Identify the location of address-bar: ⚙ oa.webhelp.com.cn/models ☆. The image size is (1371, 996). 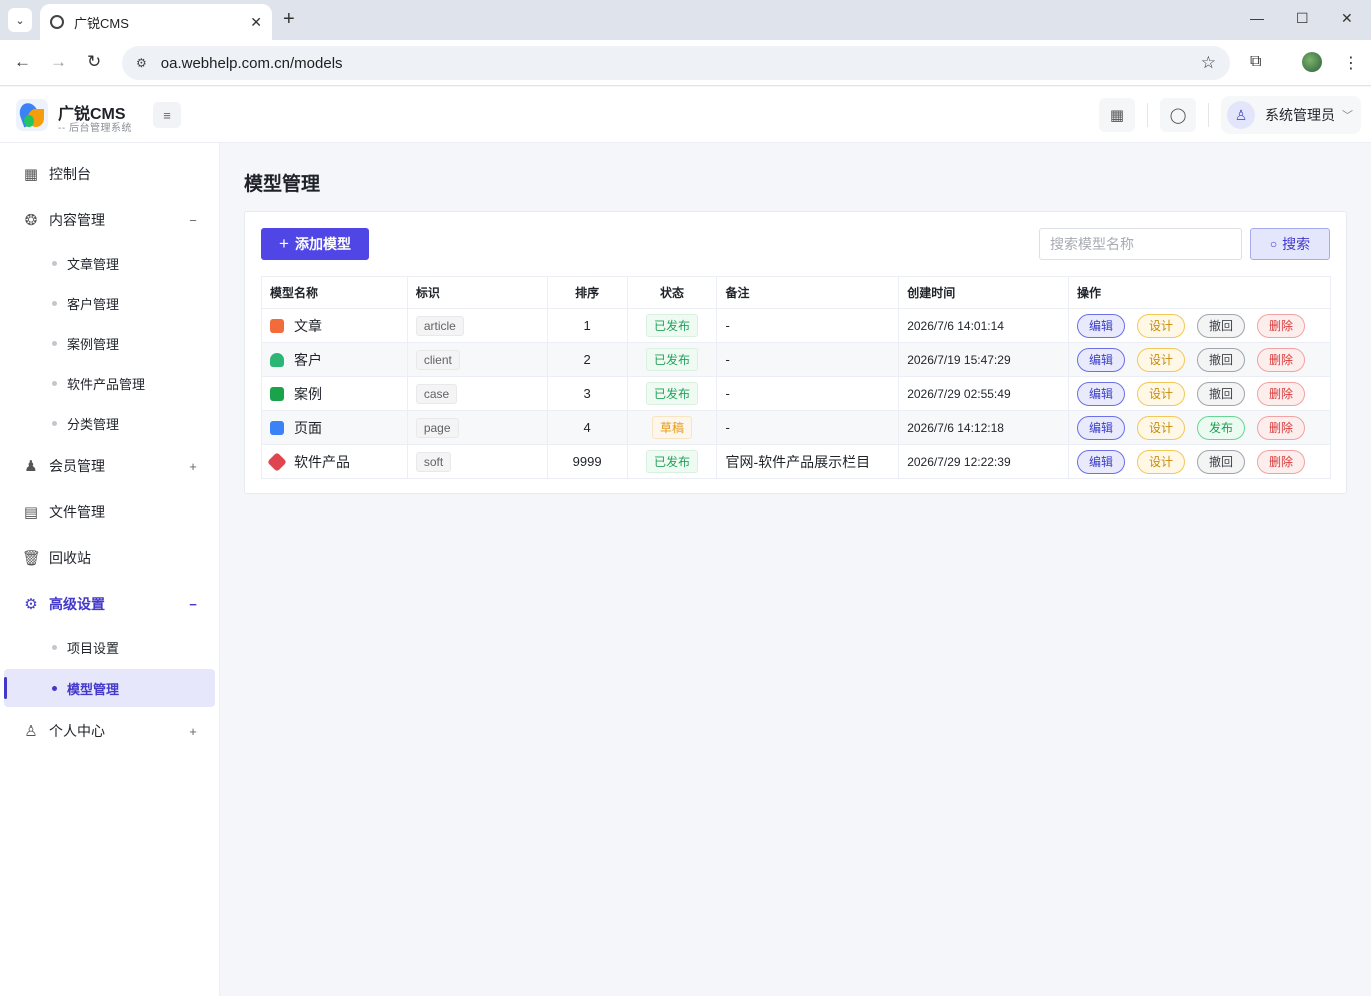
(676, 63).